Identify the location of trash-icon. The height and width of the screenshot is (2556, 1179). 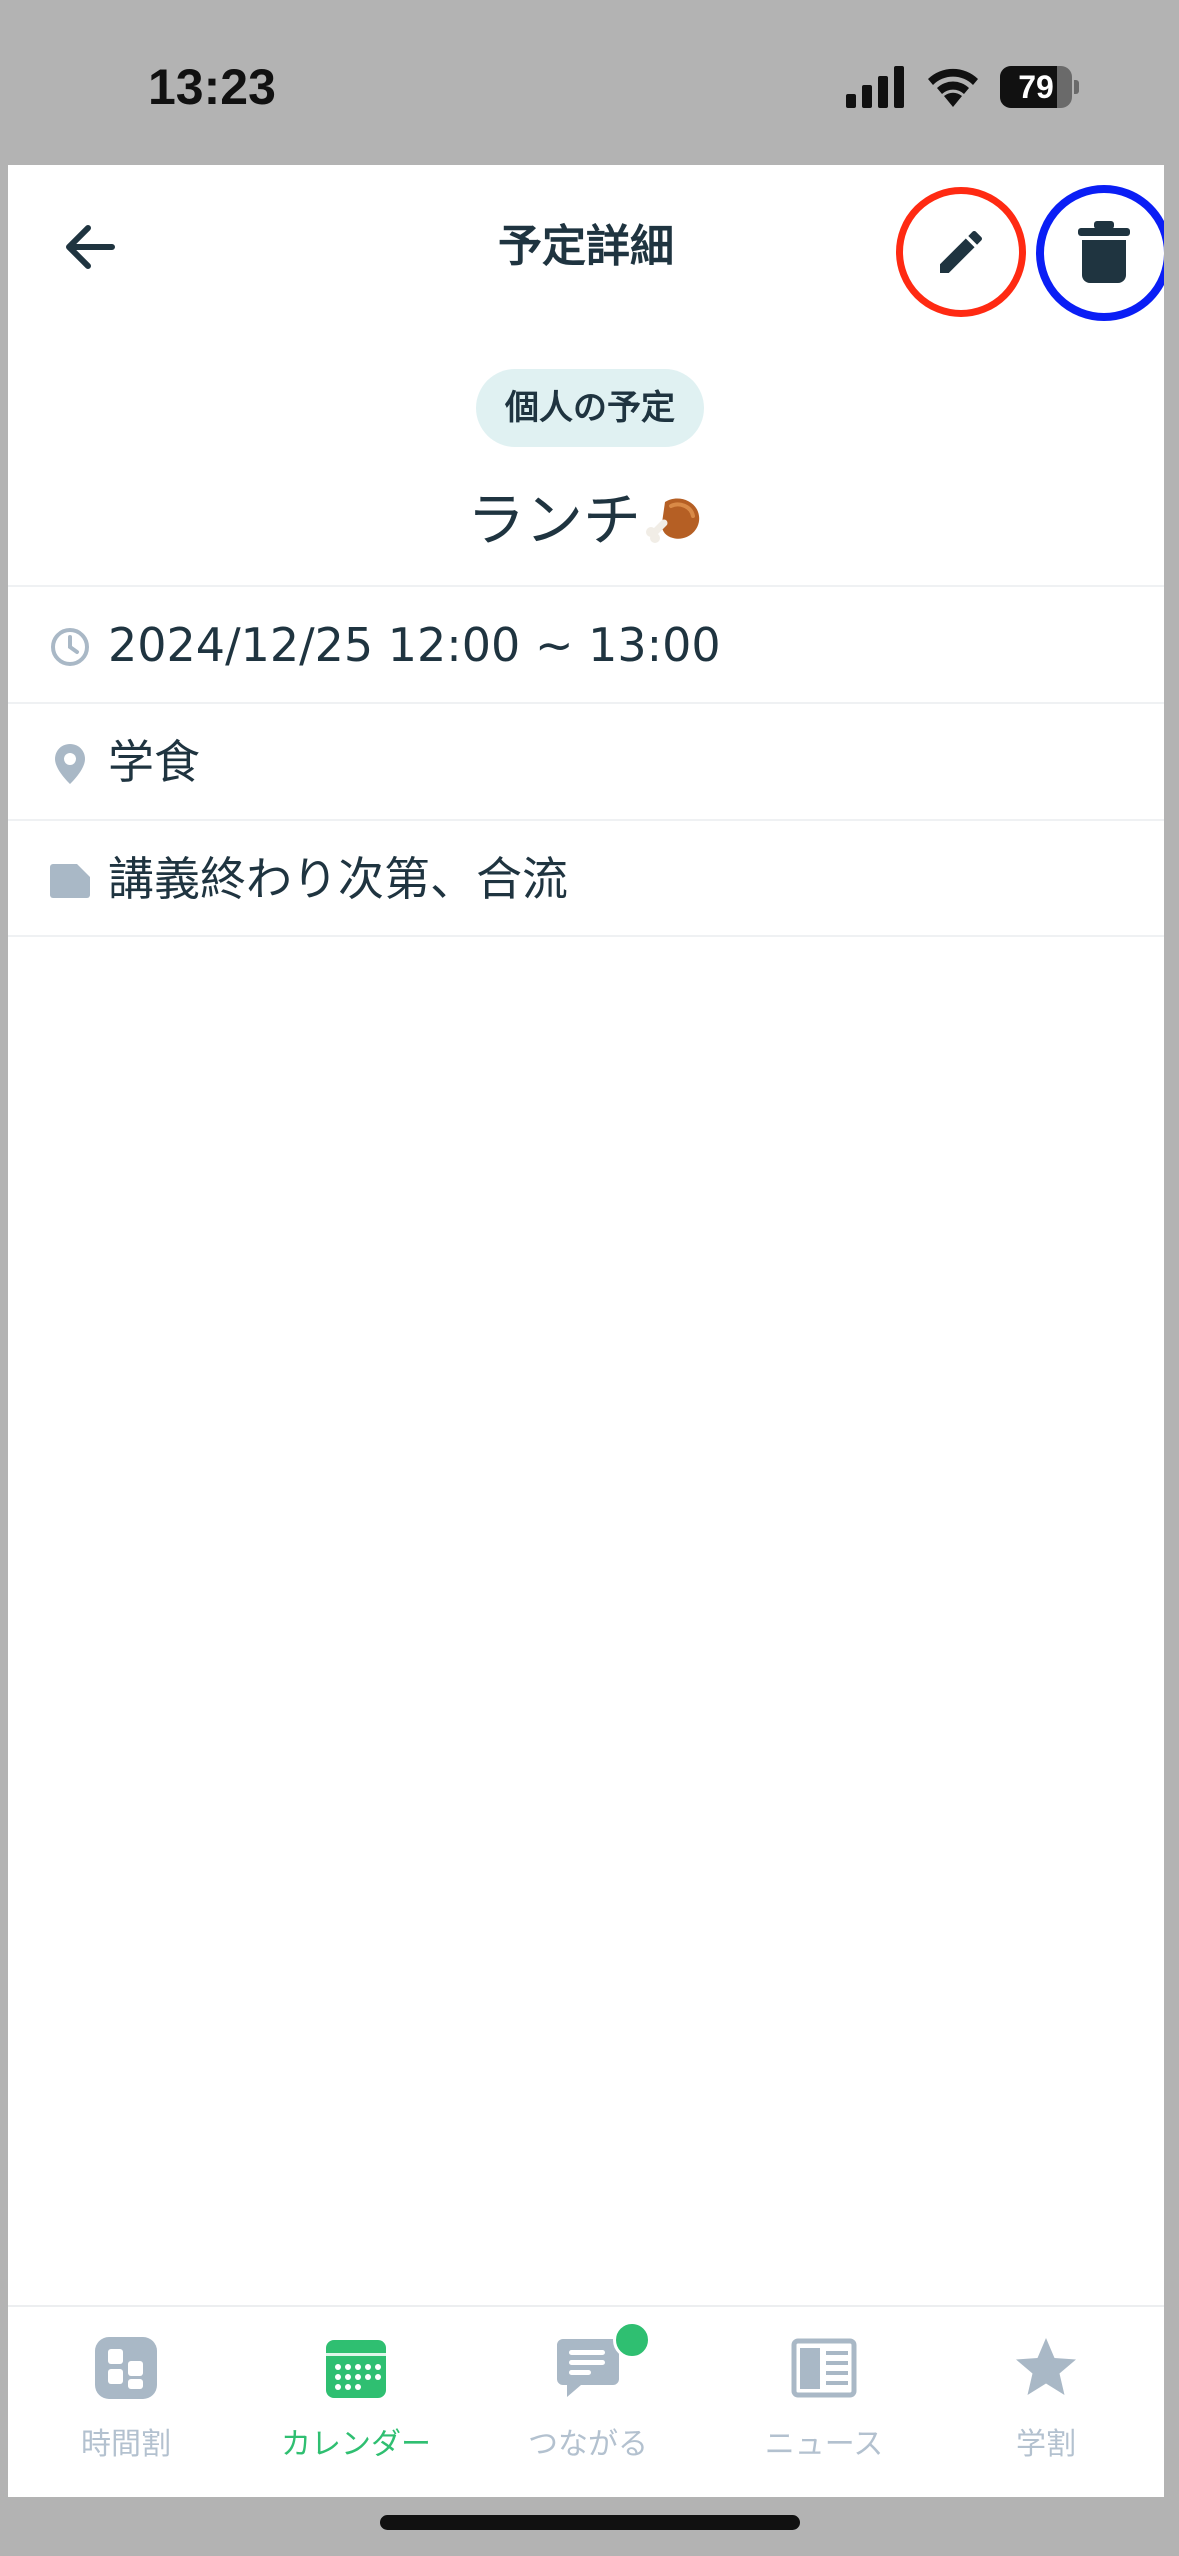
(1104, 252).